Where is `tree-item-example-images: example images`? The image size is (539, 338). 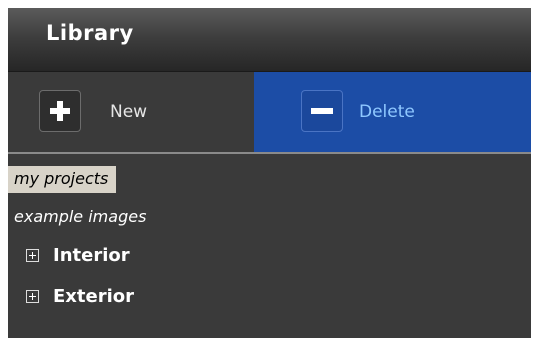 tree-item-example-images: example images is located at coordinates (80, 222).